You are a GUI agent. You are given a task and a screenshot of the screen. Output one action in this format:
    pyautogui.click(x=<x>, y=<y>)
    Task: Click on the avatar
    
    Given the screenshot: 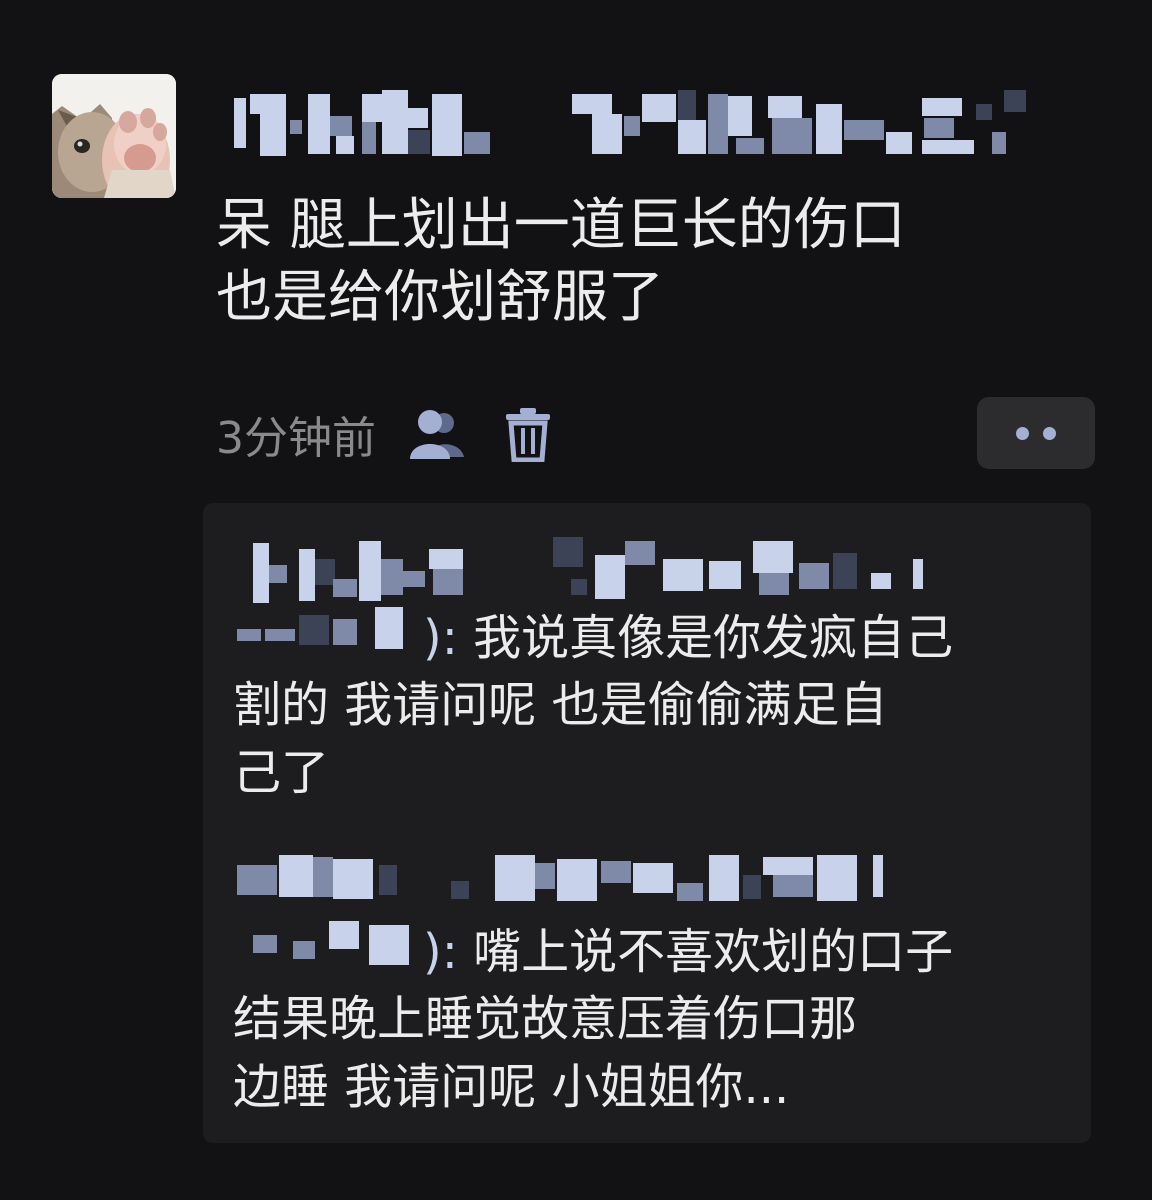 What is the action you would take?
    pyautogui.click(x=114, y=136)
    